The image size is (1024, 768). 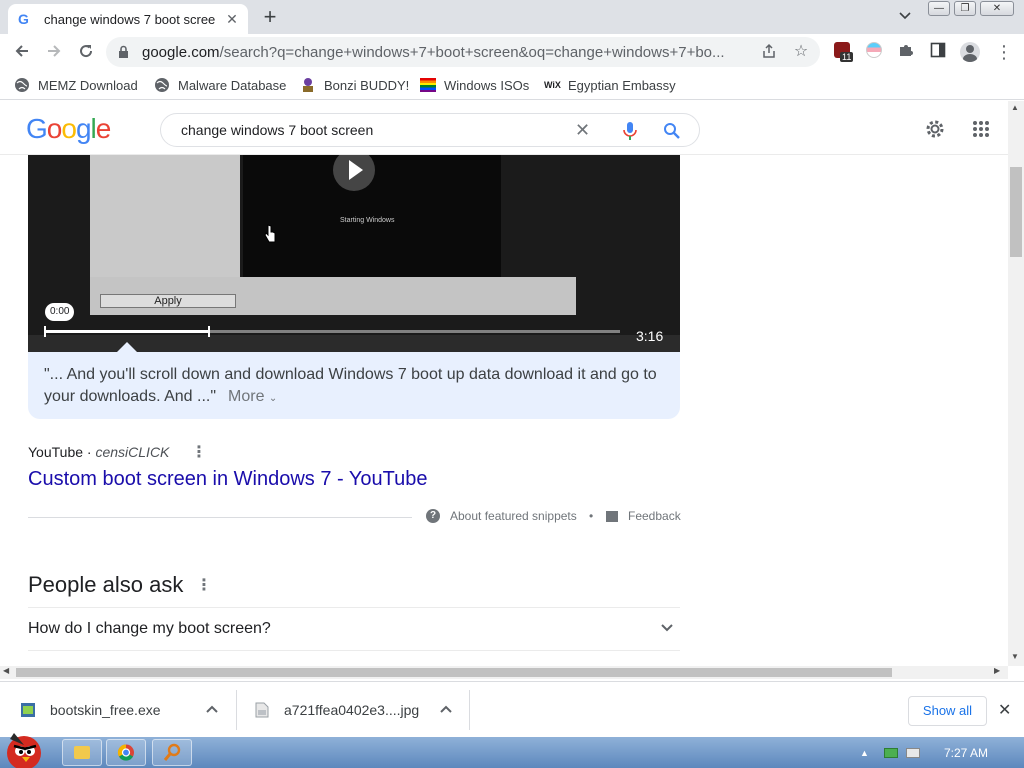 I want to click on side-panel-icon, so click(x=940, y=52).